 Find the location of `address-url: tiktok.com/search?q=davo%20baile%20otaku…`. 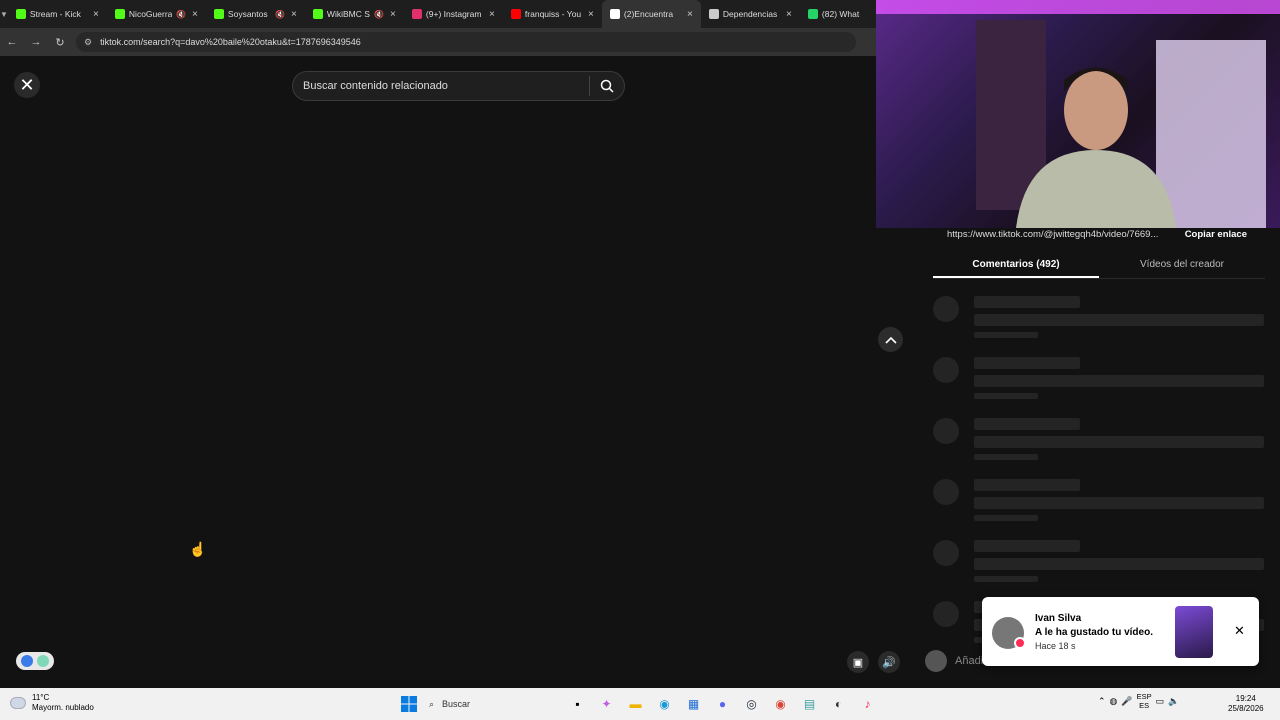

address-url: tiktok.com/search?q=davo%20baile%20otaku… is located at coordinates (230, 42).